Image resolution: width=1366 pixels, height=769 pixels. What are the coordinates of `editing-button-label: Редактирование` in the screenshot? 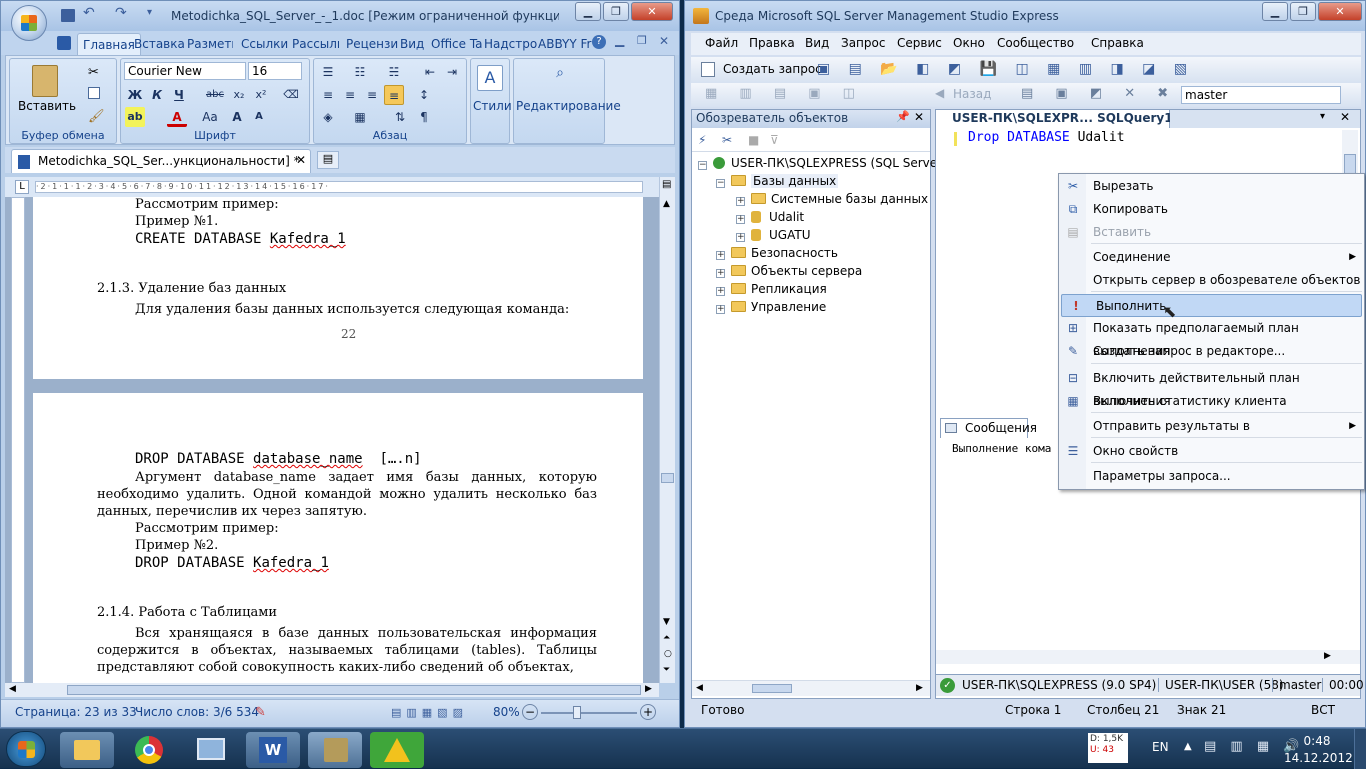 It's located at (568, 106).